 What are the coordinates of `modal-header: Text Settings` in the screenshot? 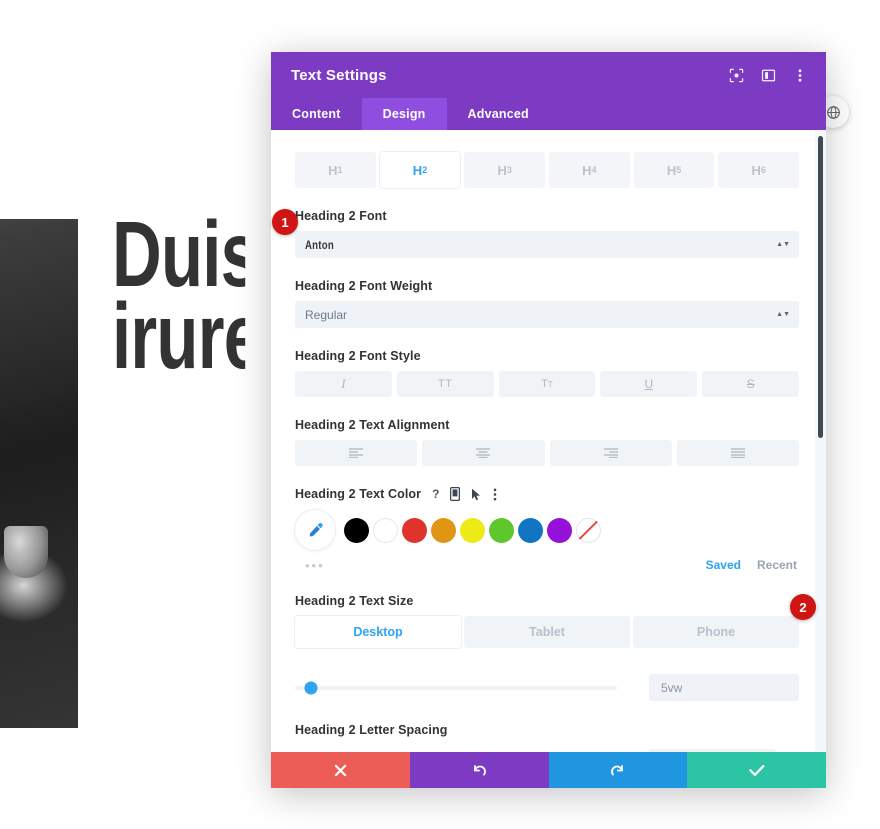 It's located at (548, 75).